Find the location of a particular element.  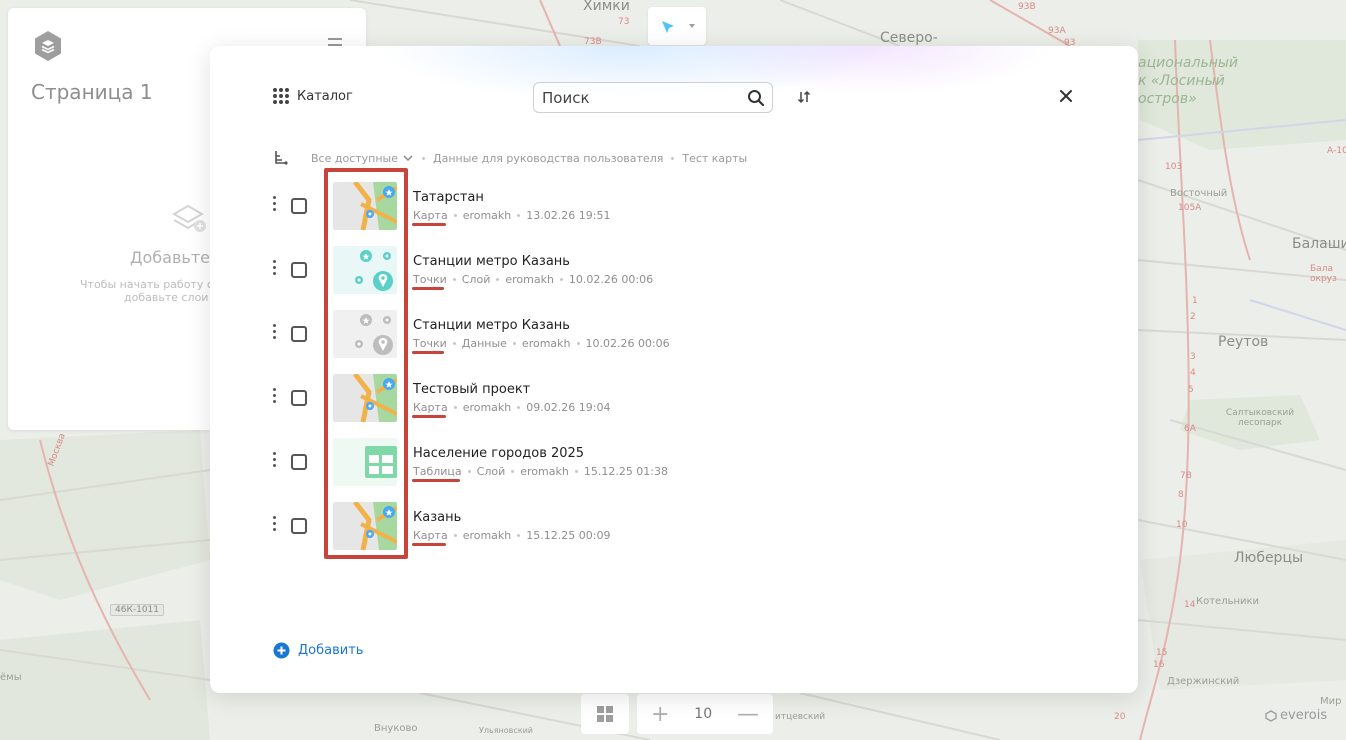

grid-icon is located at coordinates (605, 714).